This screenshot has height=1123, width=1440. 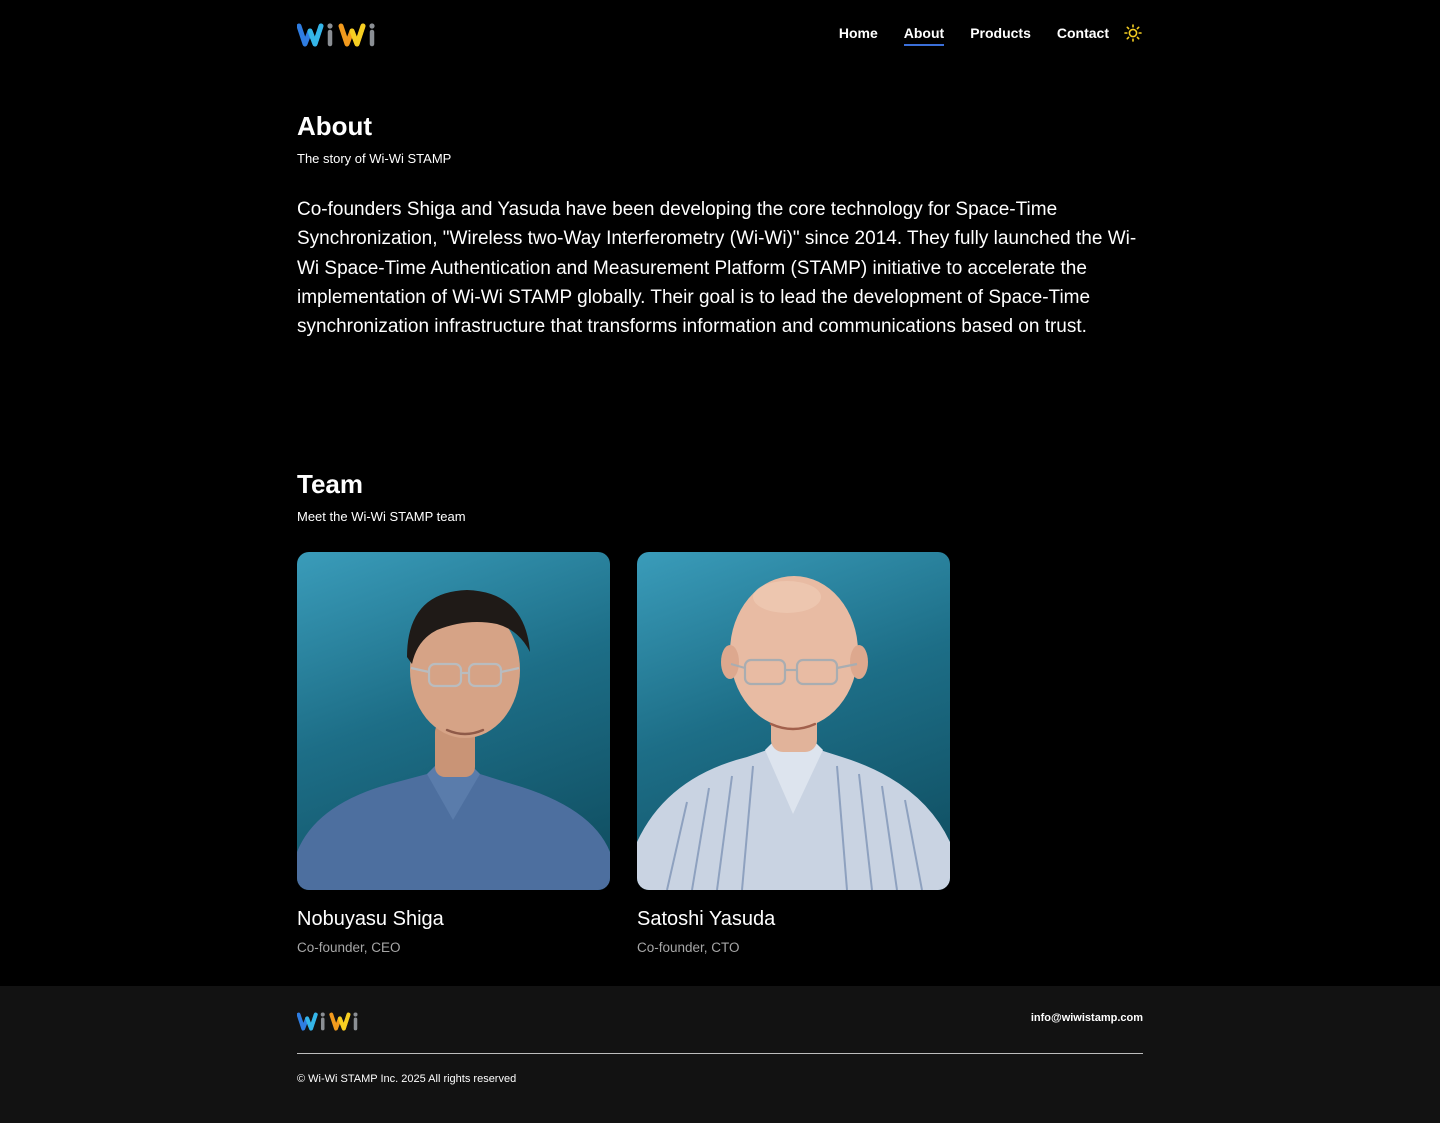 I want to click on footer-divider, so click(x=720, y=1053).